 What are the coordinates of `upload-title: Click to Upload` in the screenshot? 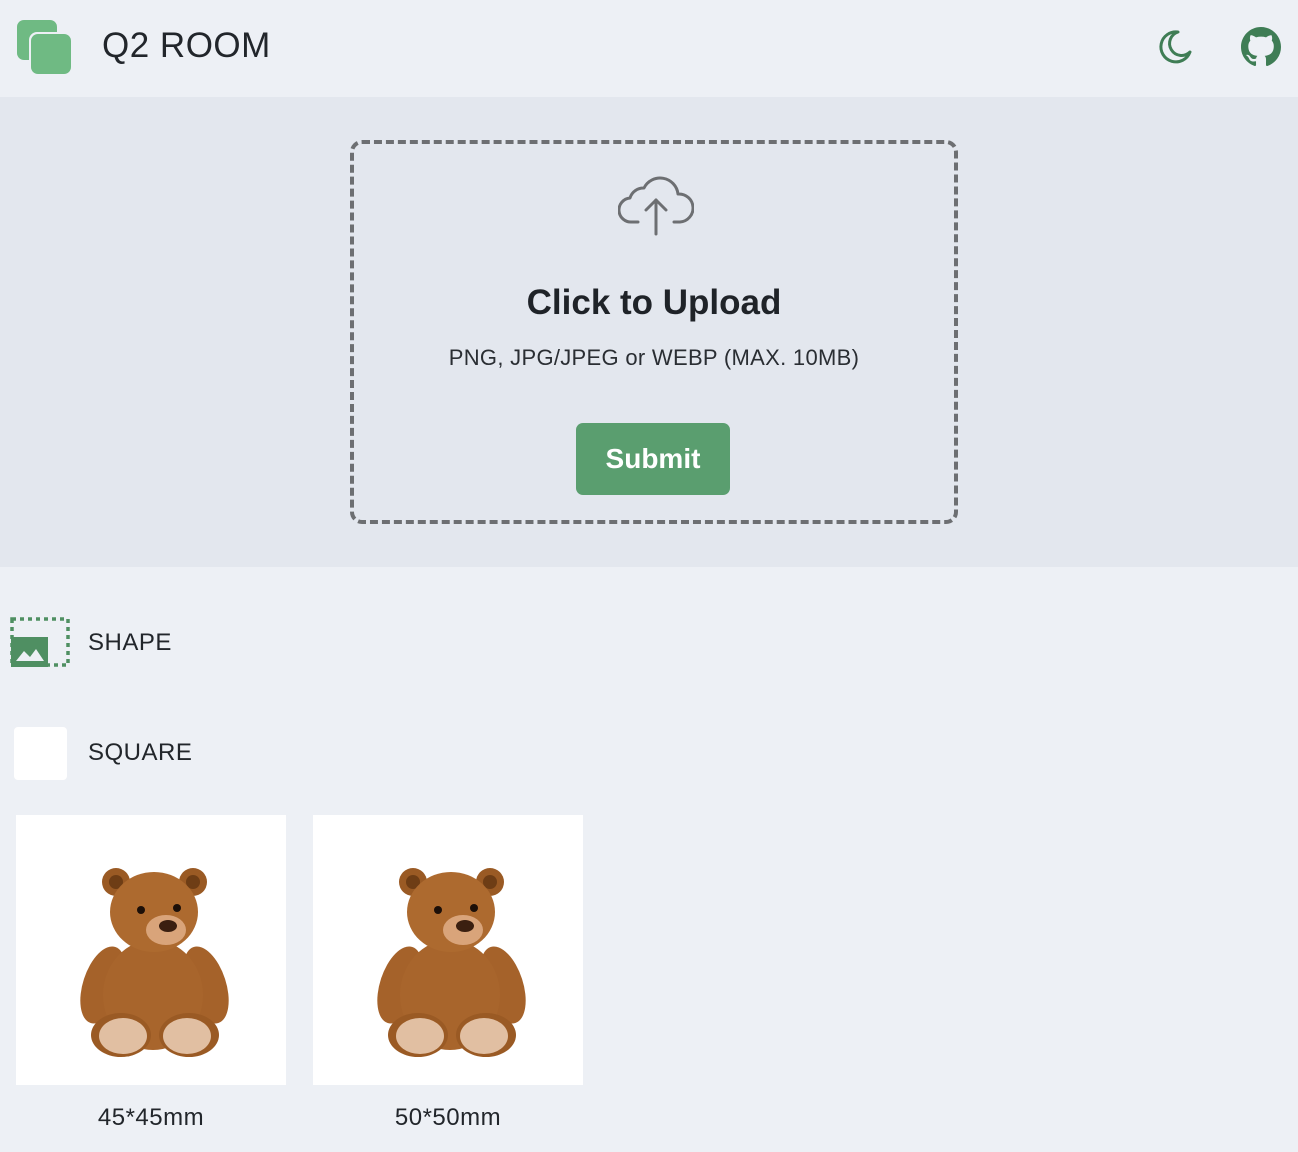 It's located at (654, 302).